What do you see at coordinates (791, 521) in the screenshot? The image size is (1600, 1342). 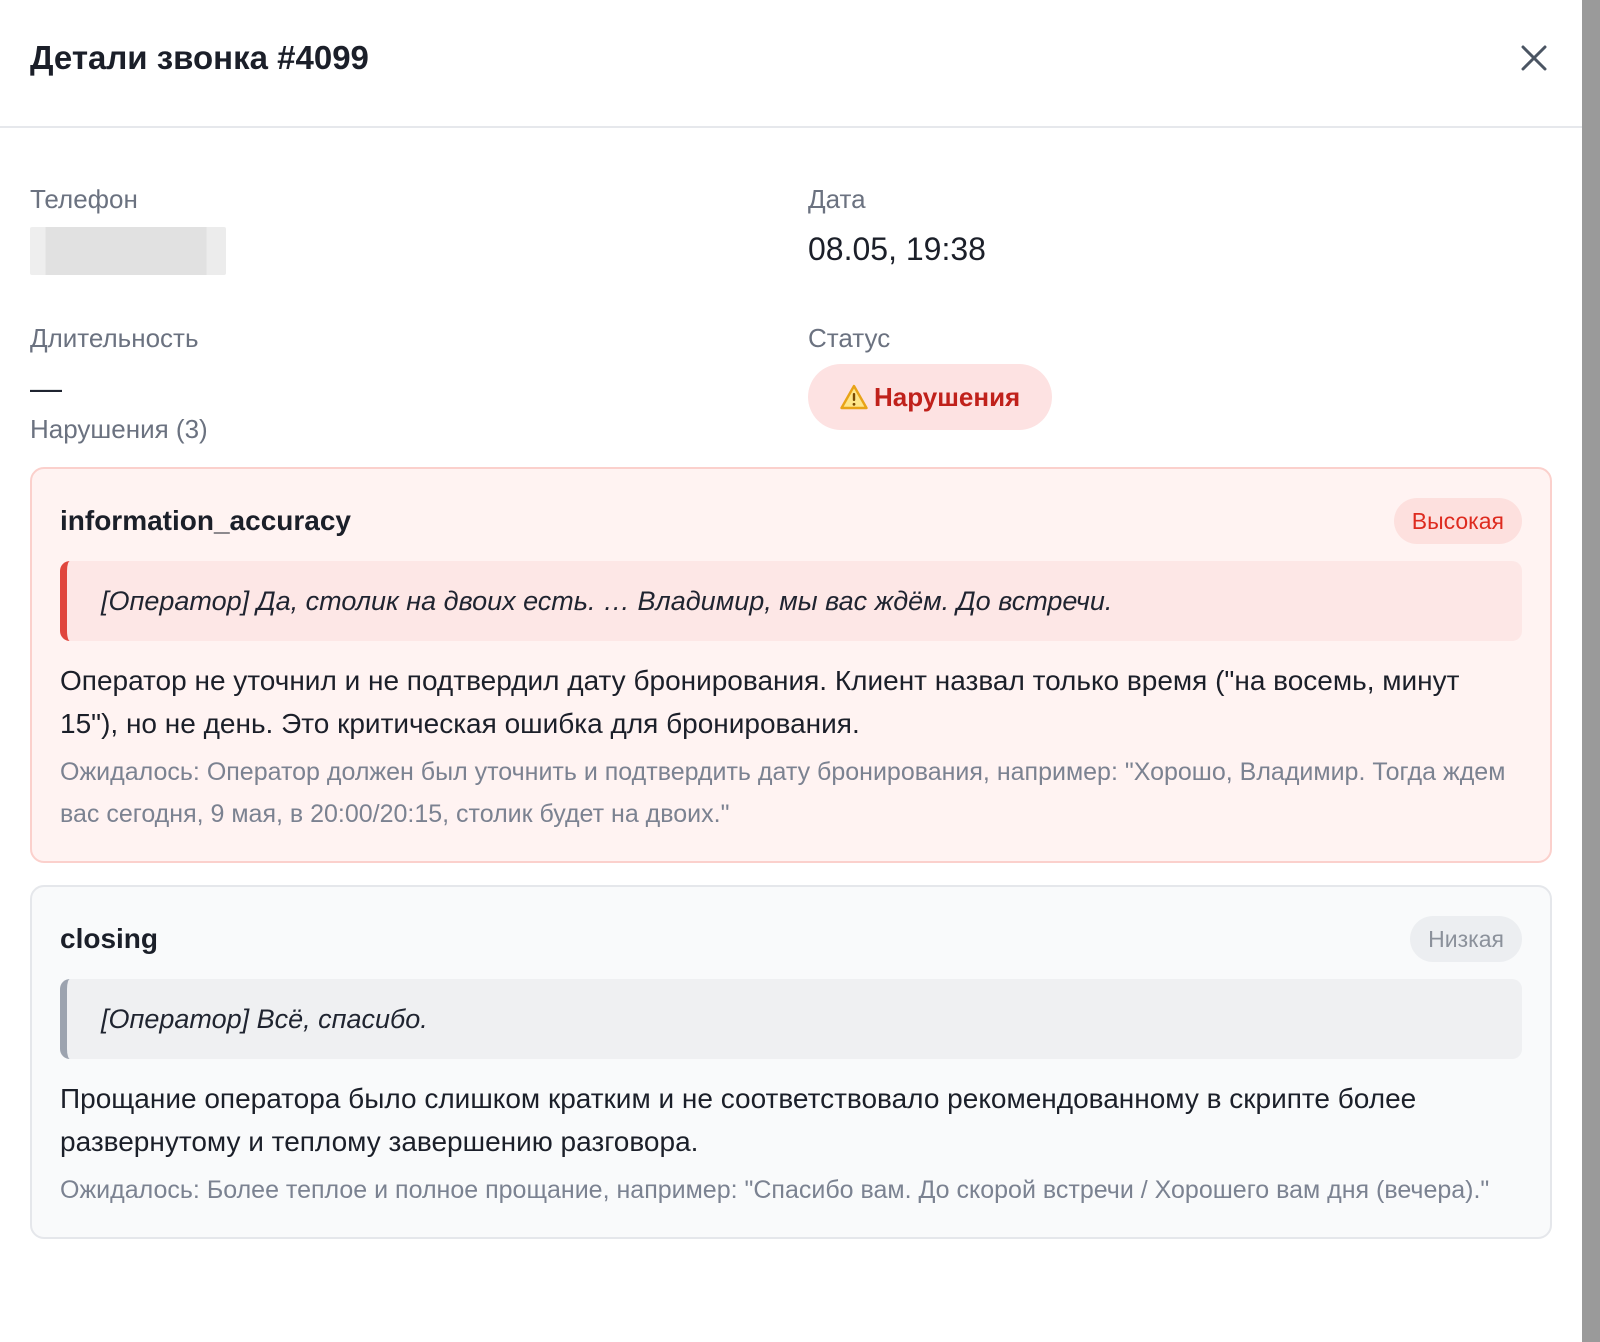 I see `violation-header: information_accuracy Высокая` at bounding box center [791, 521].